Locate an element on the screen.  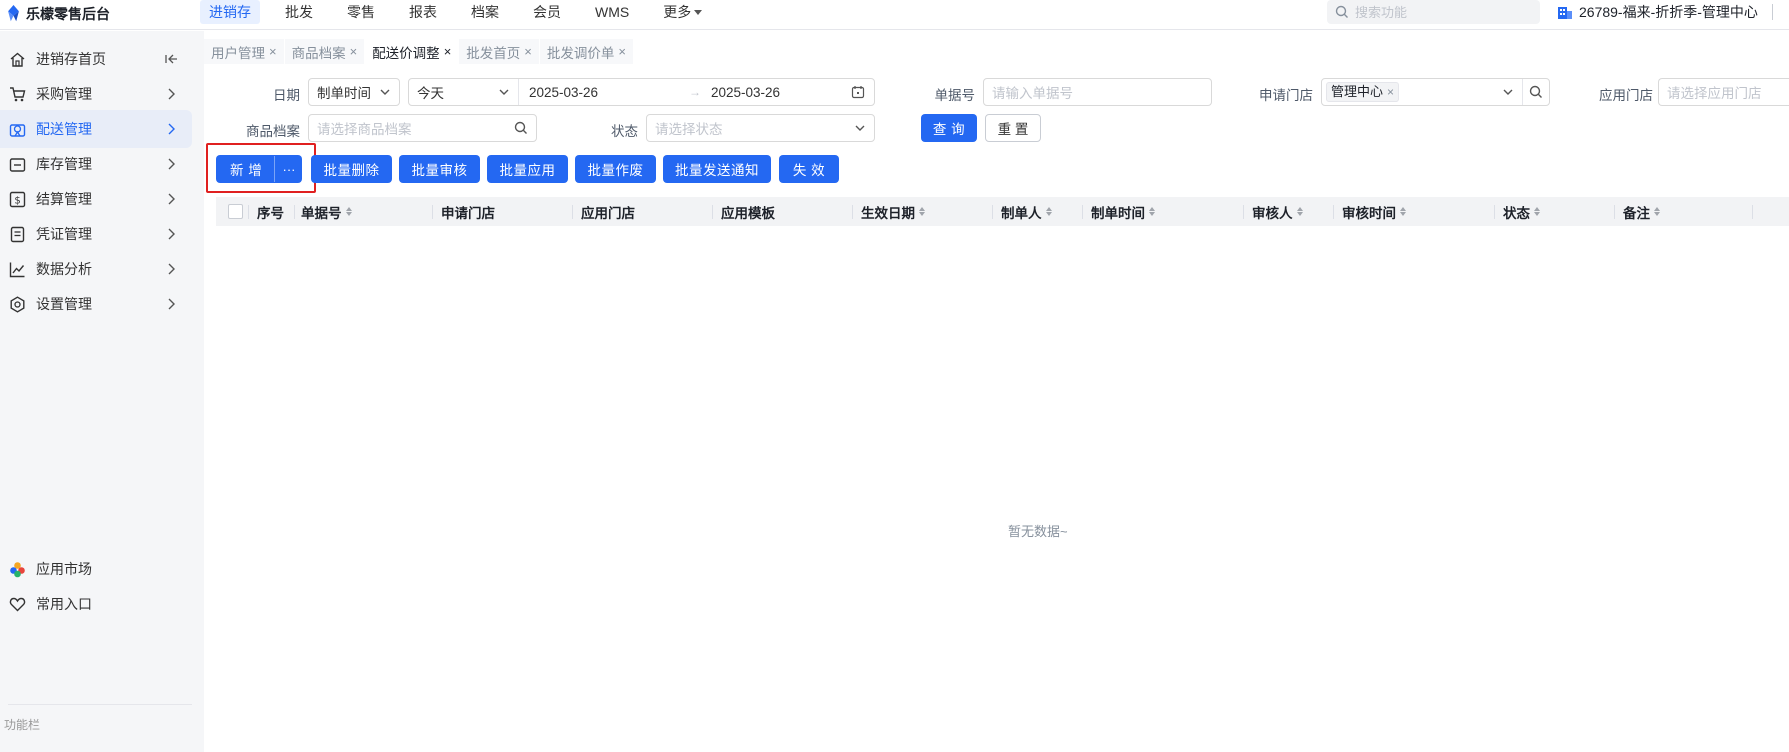
column-label: 应用门店 is located at coordinates (608, 213).